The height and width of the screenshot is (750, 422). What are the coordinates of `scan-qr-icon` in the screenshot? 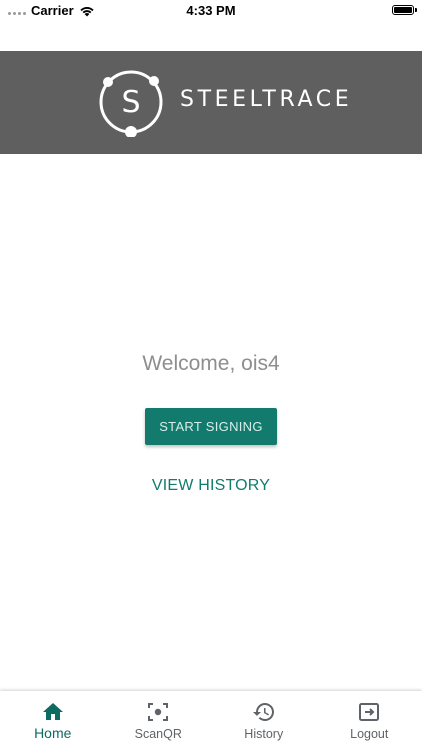 It's located at (158, 712).